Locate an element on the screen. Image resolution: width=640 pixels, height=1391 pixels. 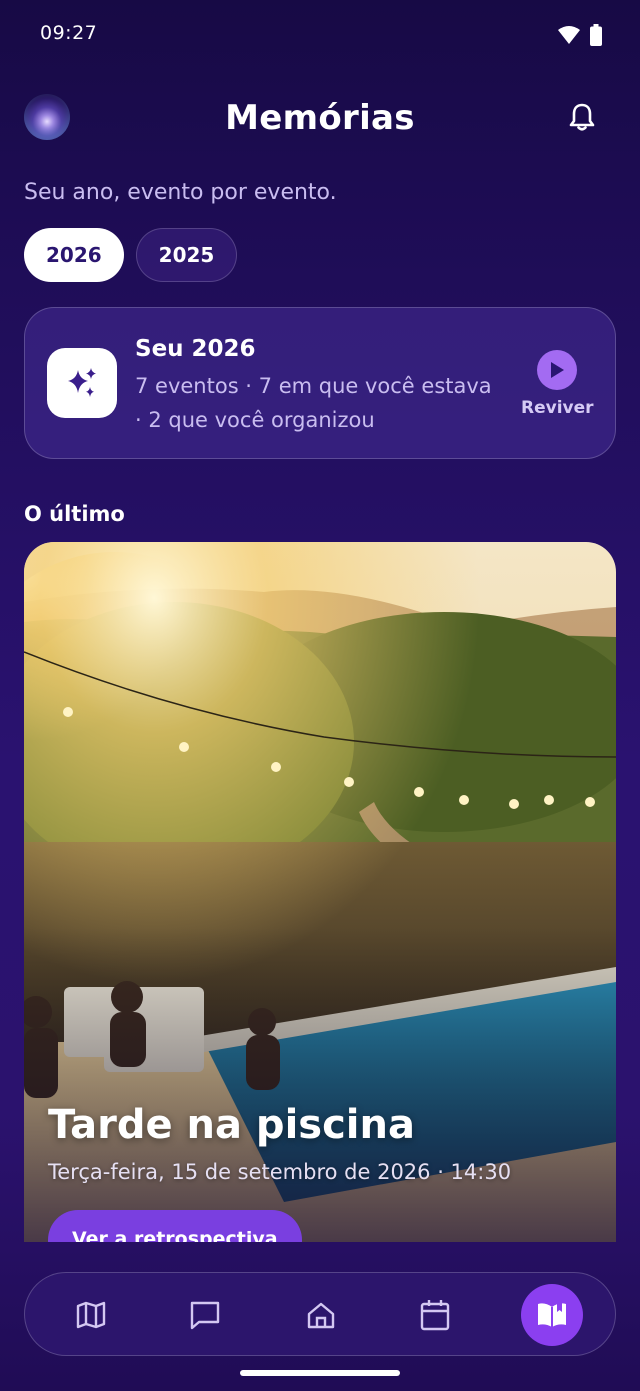
replay-label: Reviver is located at coordinates (557, 408).